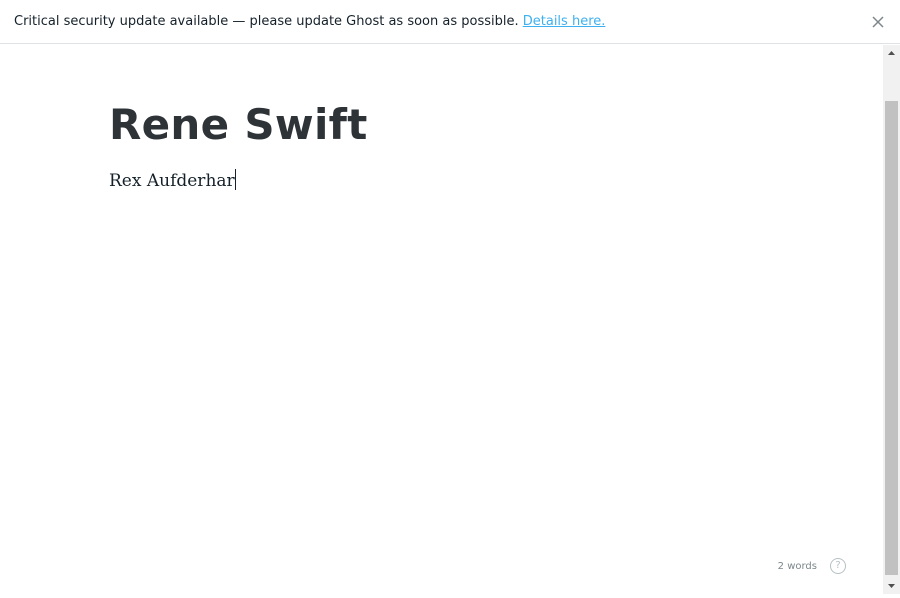 This screenshot has height=598, width=900. Describe the element at coordinates (891, 53) in the screenshot. I see `scroll-up-arrow-icon` at that location.